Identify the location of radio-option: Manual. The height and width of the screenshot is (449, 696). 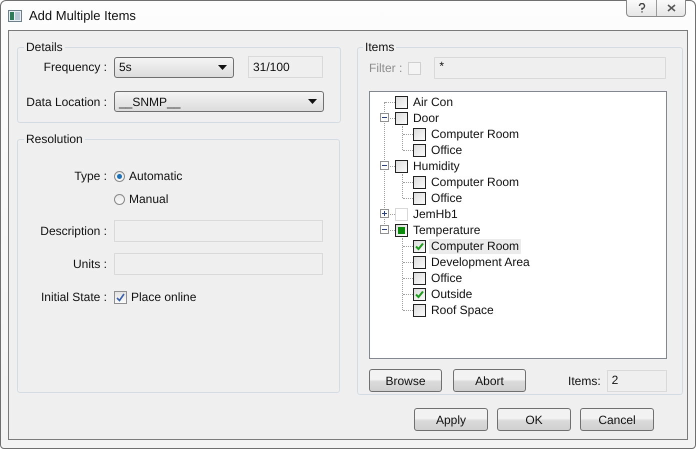
(218, 199).